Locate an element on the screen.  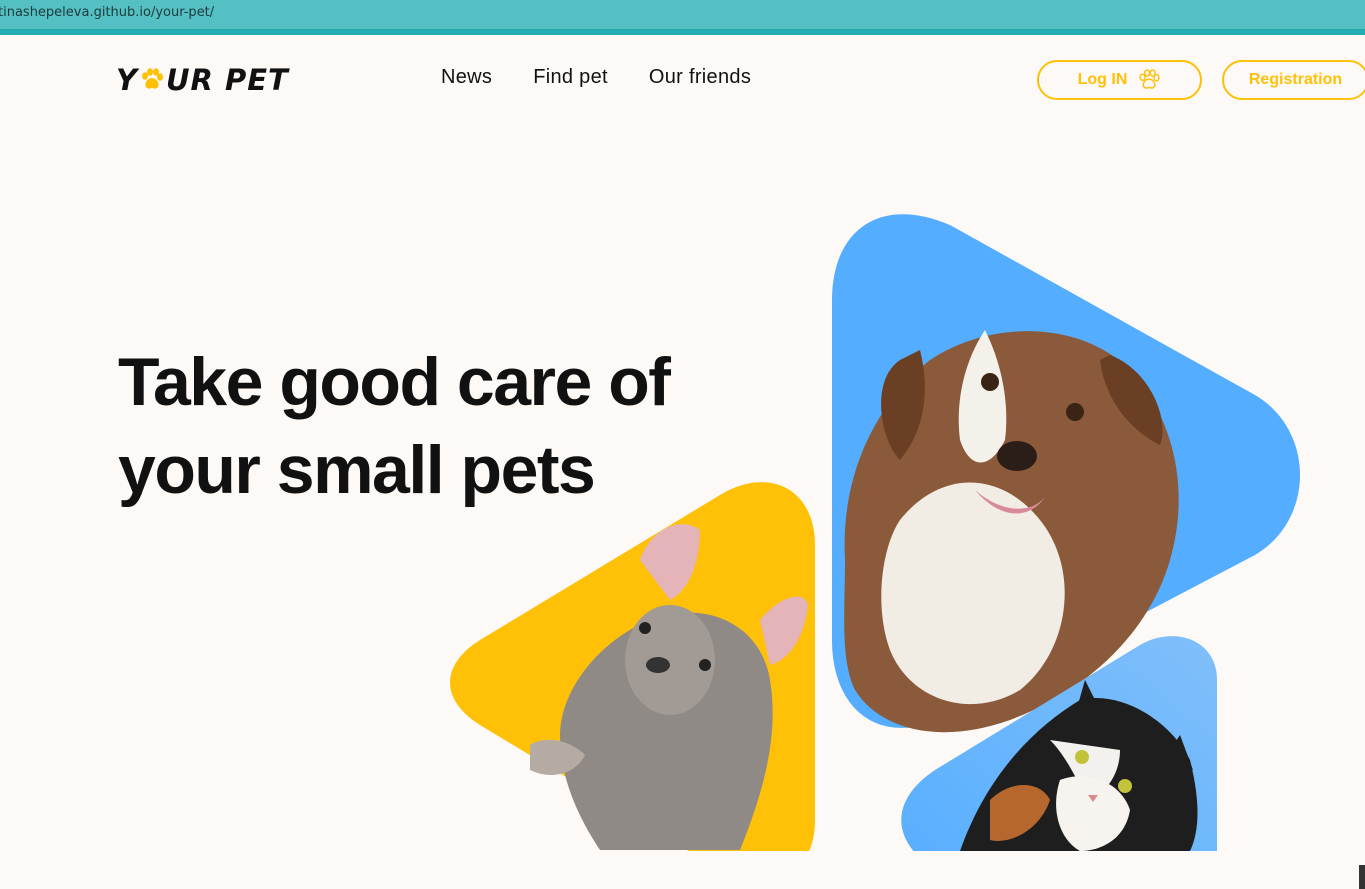
registration-button: Registration is located at coordinates (1293, 80).